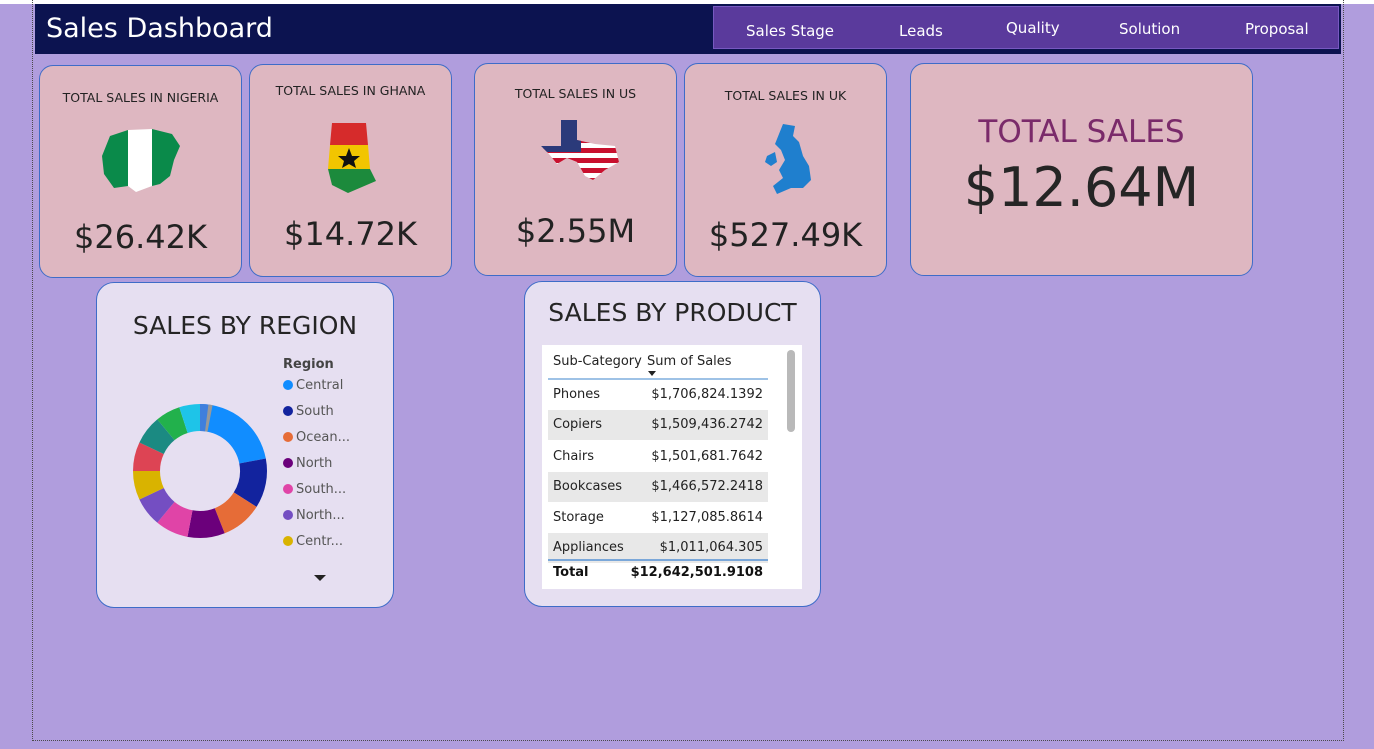 The width and height of the screenshot is (1374, 749). I want to click on total-divider, so click(658, 560).